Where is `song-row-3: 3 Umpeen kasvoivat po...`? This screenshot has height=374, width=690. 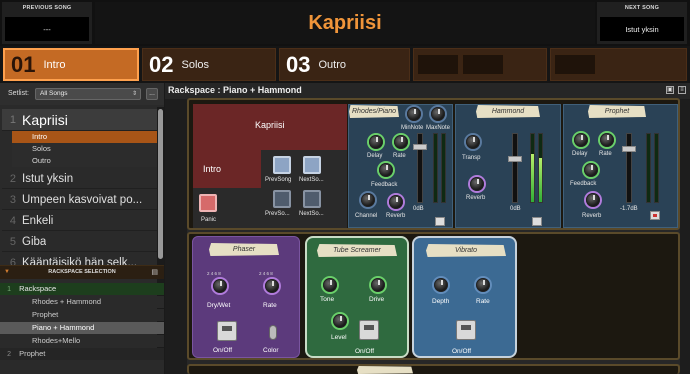 song-row-3: 3 Umpeen kasvoivat po... is located at coordinates (79, 200).